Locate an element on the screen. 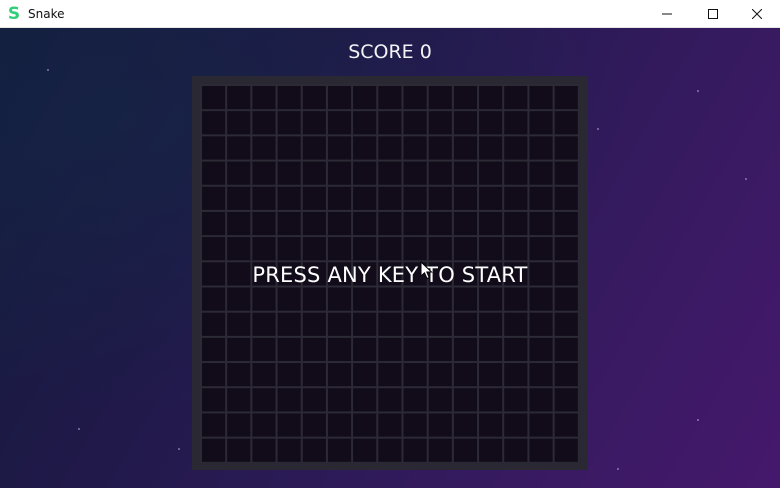 Image resolution: width=780 pixels, height=488 pixels. minimize-button is located at coordinates (667, 14).